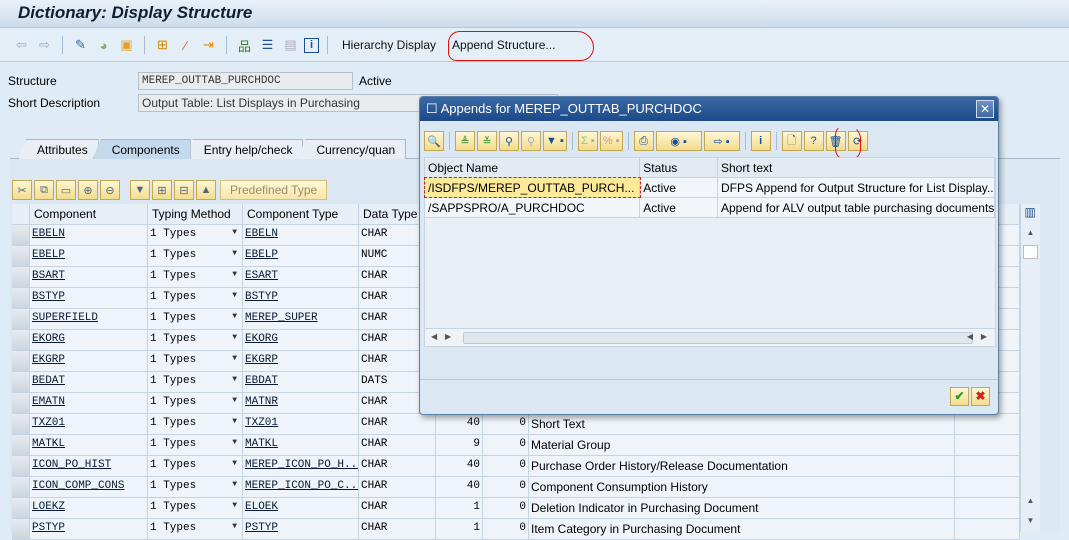  What do you see at coordinates (301, 340) in the screenshot?
I see `component-type-cell: EKORG` at bounding box center [301, 340].